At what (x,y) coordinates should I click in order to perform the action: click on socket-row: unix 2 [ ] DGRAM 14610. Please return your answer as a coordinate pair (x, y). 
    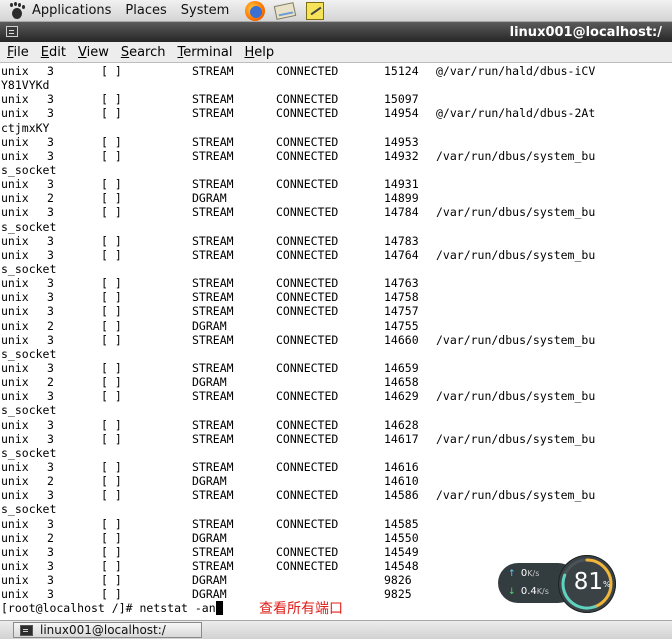
    Looking at the image, I should click on (336, 481).